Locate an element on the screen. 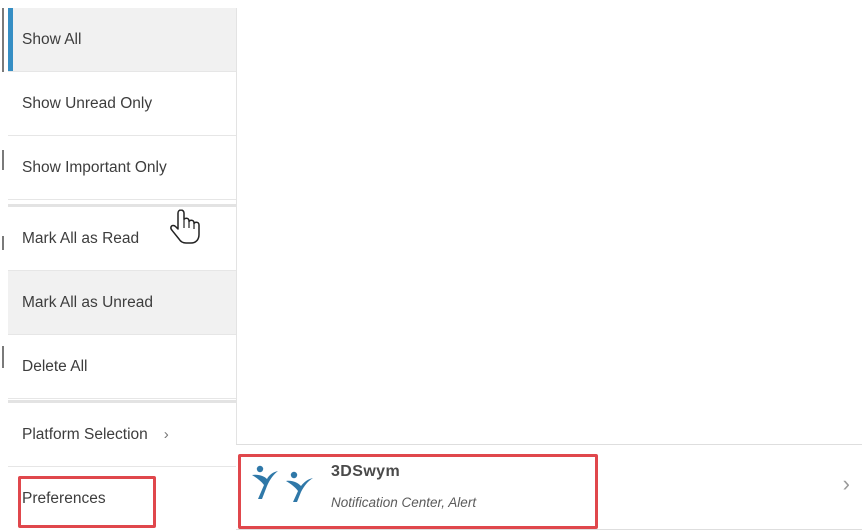 The height and width of the screenshot is (531, 862). menu-item-label: Preferences is located at coordinates (64, 498).